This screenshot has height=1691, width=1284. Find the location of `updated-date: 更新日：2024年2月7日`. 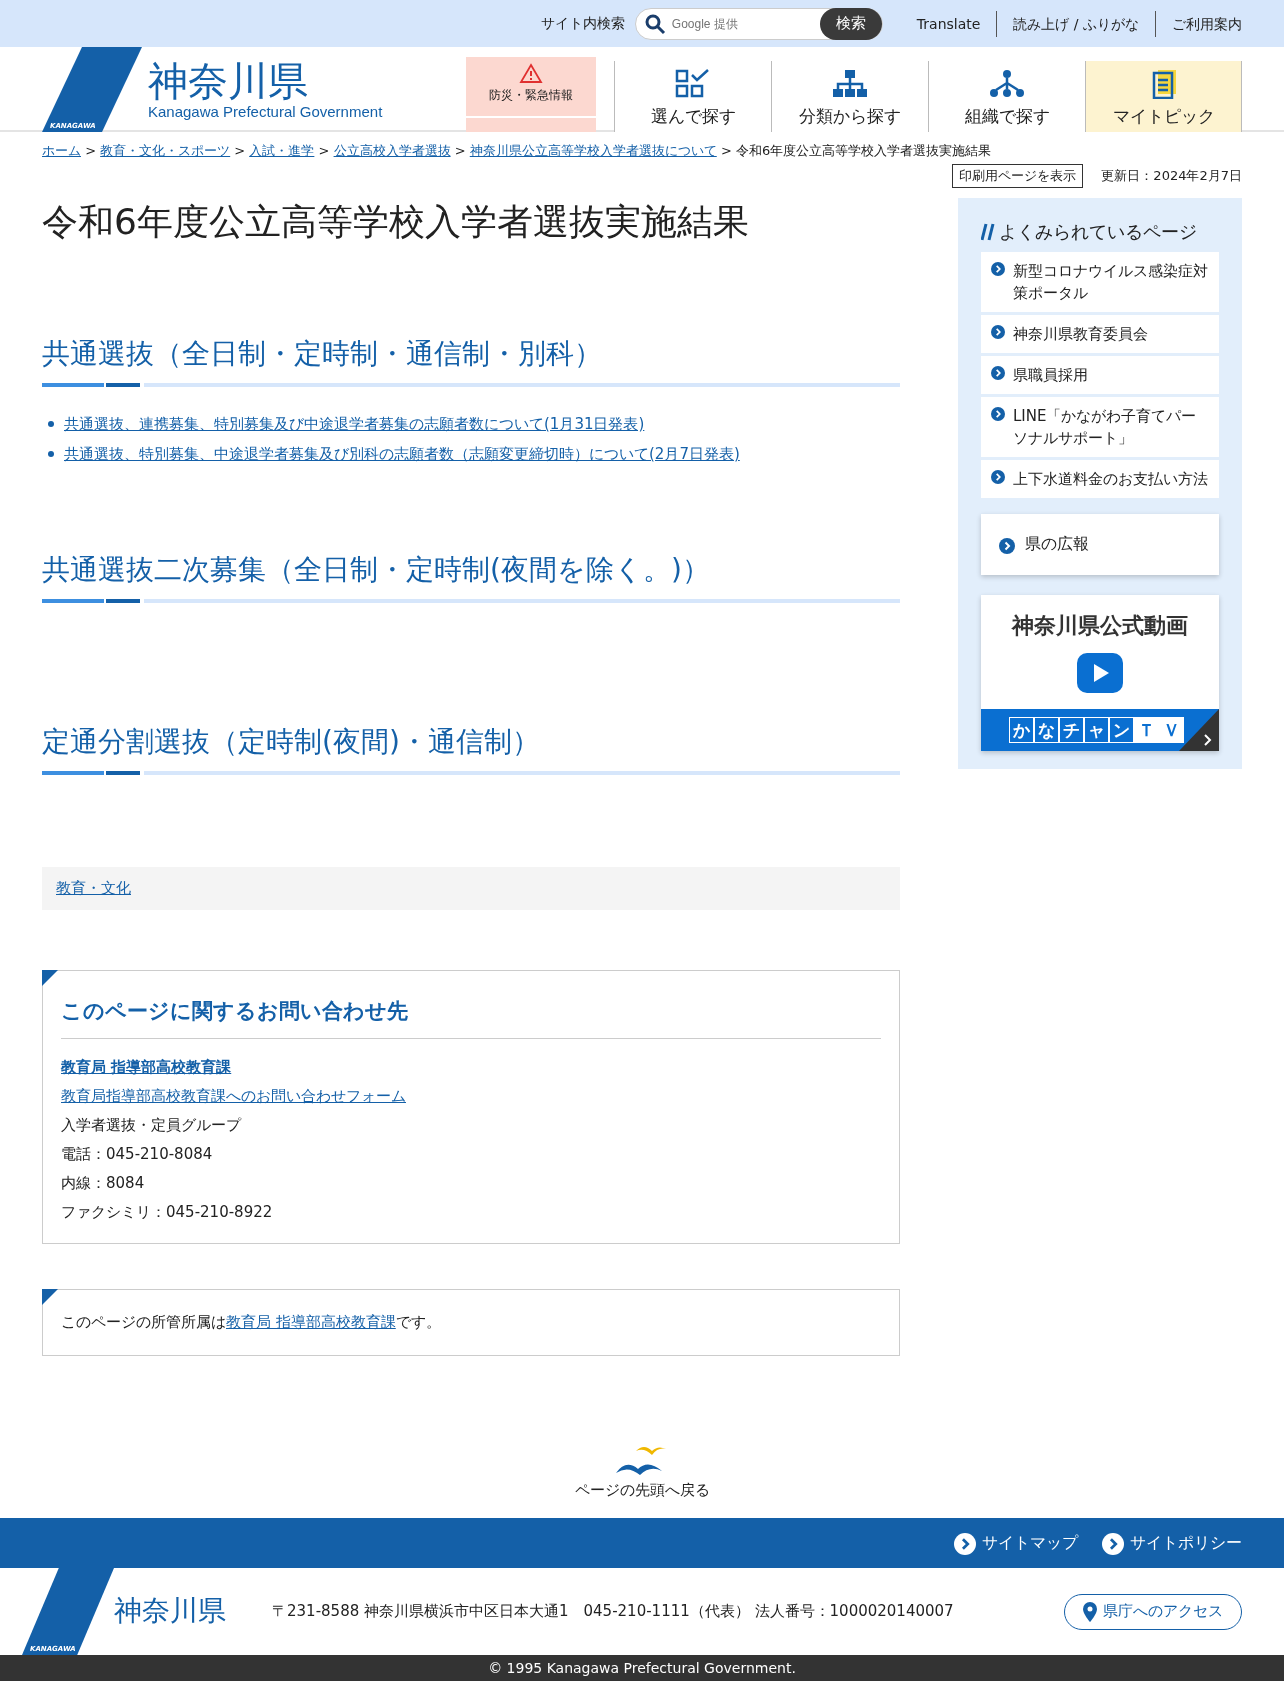

updated-date: 更新日：2024年2月7日 is located at coordinates (1171, 176).